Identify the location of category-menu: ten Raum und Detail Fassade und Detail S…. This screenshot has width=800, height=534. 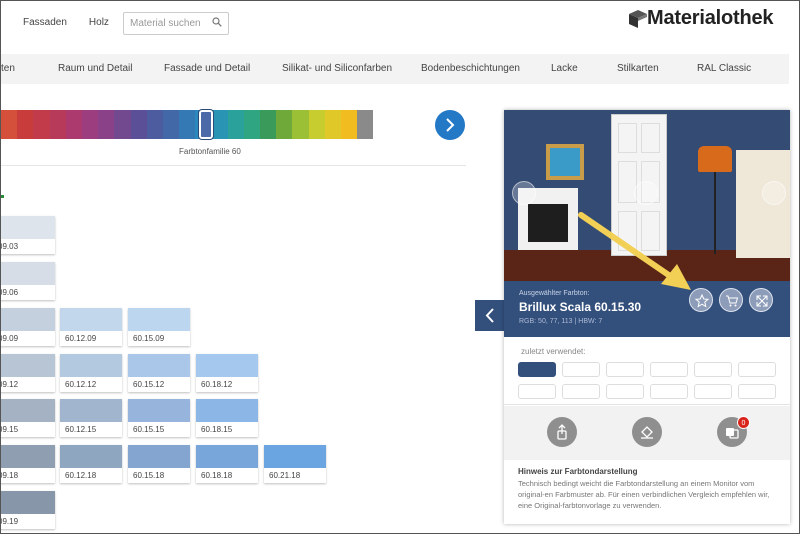
(395, 69).